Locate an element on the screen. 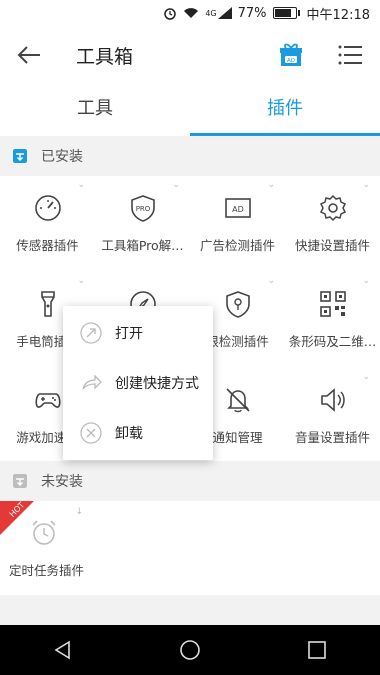 The width and height of the screenshot is (380, 675). ad-icon: AD is located at coordinates (238, 208).